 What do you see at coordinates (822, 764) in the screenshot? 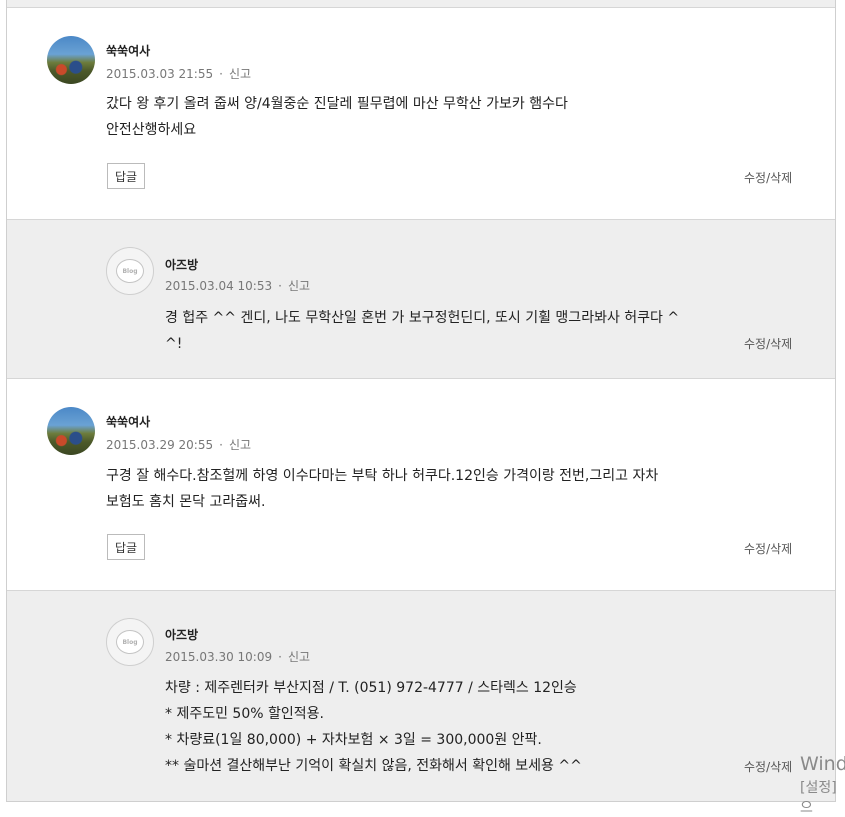
I see `windows-activation-watermark: Wind` at bounding box center [822, 764].